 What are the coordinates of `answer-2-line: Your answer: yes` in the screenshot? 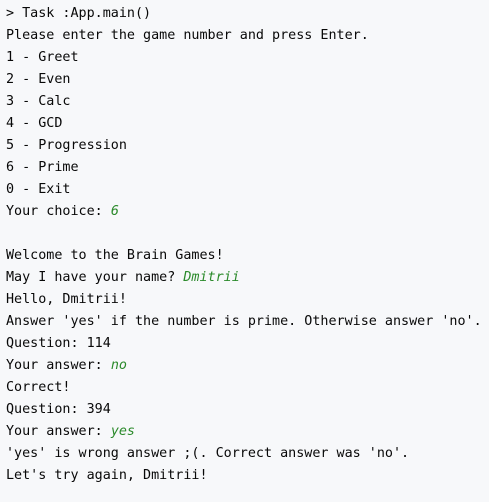 It's located at (246, 432).